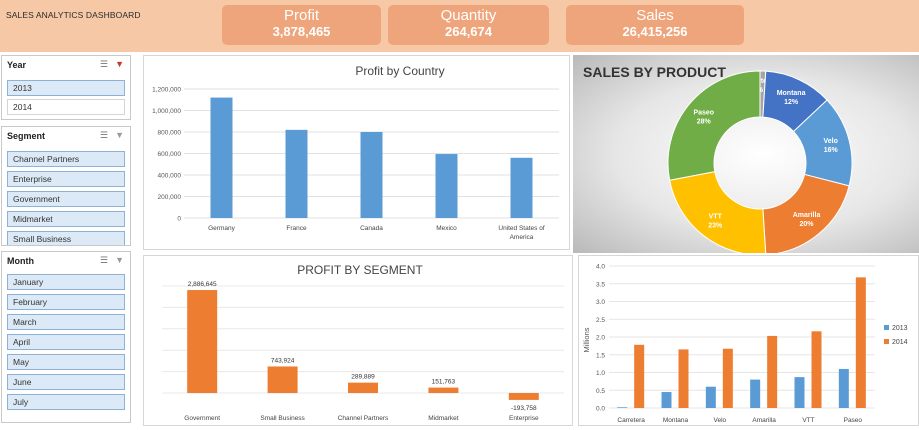 This screenshot has width=919, height=430. I want to click on slicer-header: Month ☰ ▼, so click(66, 261).